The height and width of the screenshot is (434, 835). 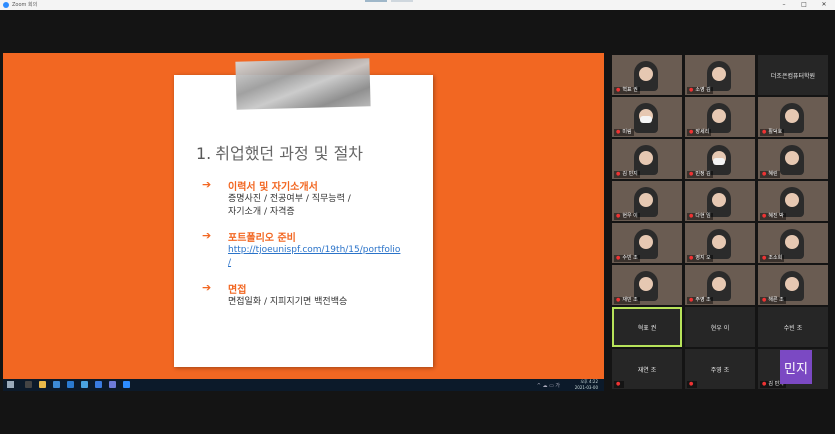 What do you see at coordinates (784, 5) in the screenshot?
I see `minimize-button: –` at bounding box center [784, 5].